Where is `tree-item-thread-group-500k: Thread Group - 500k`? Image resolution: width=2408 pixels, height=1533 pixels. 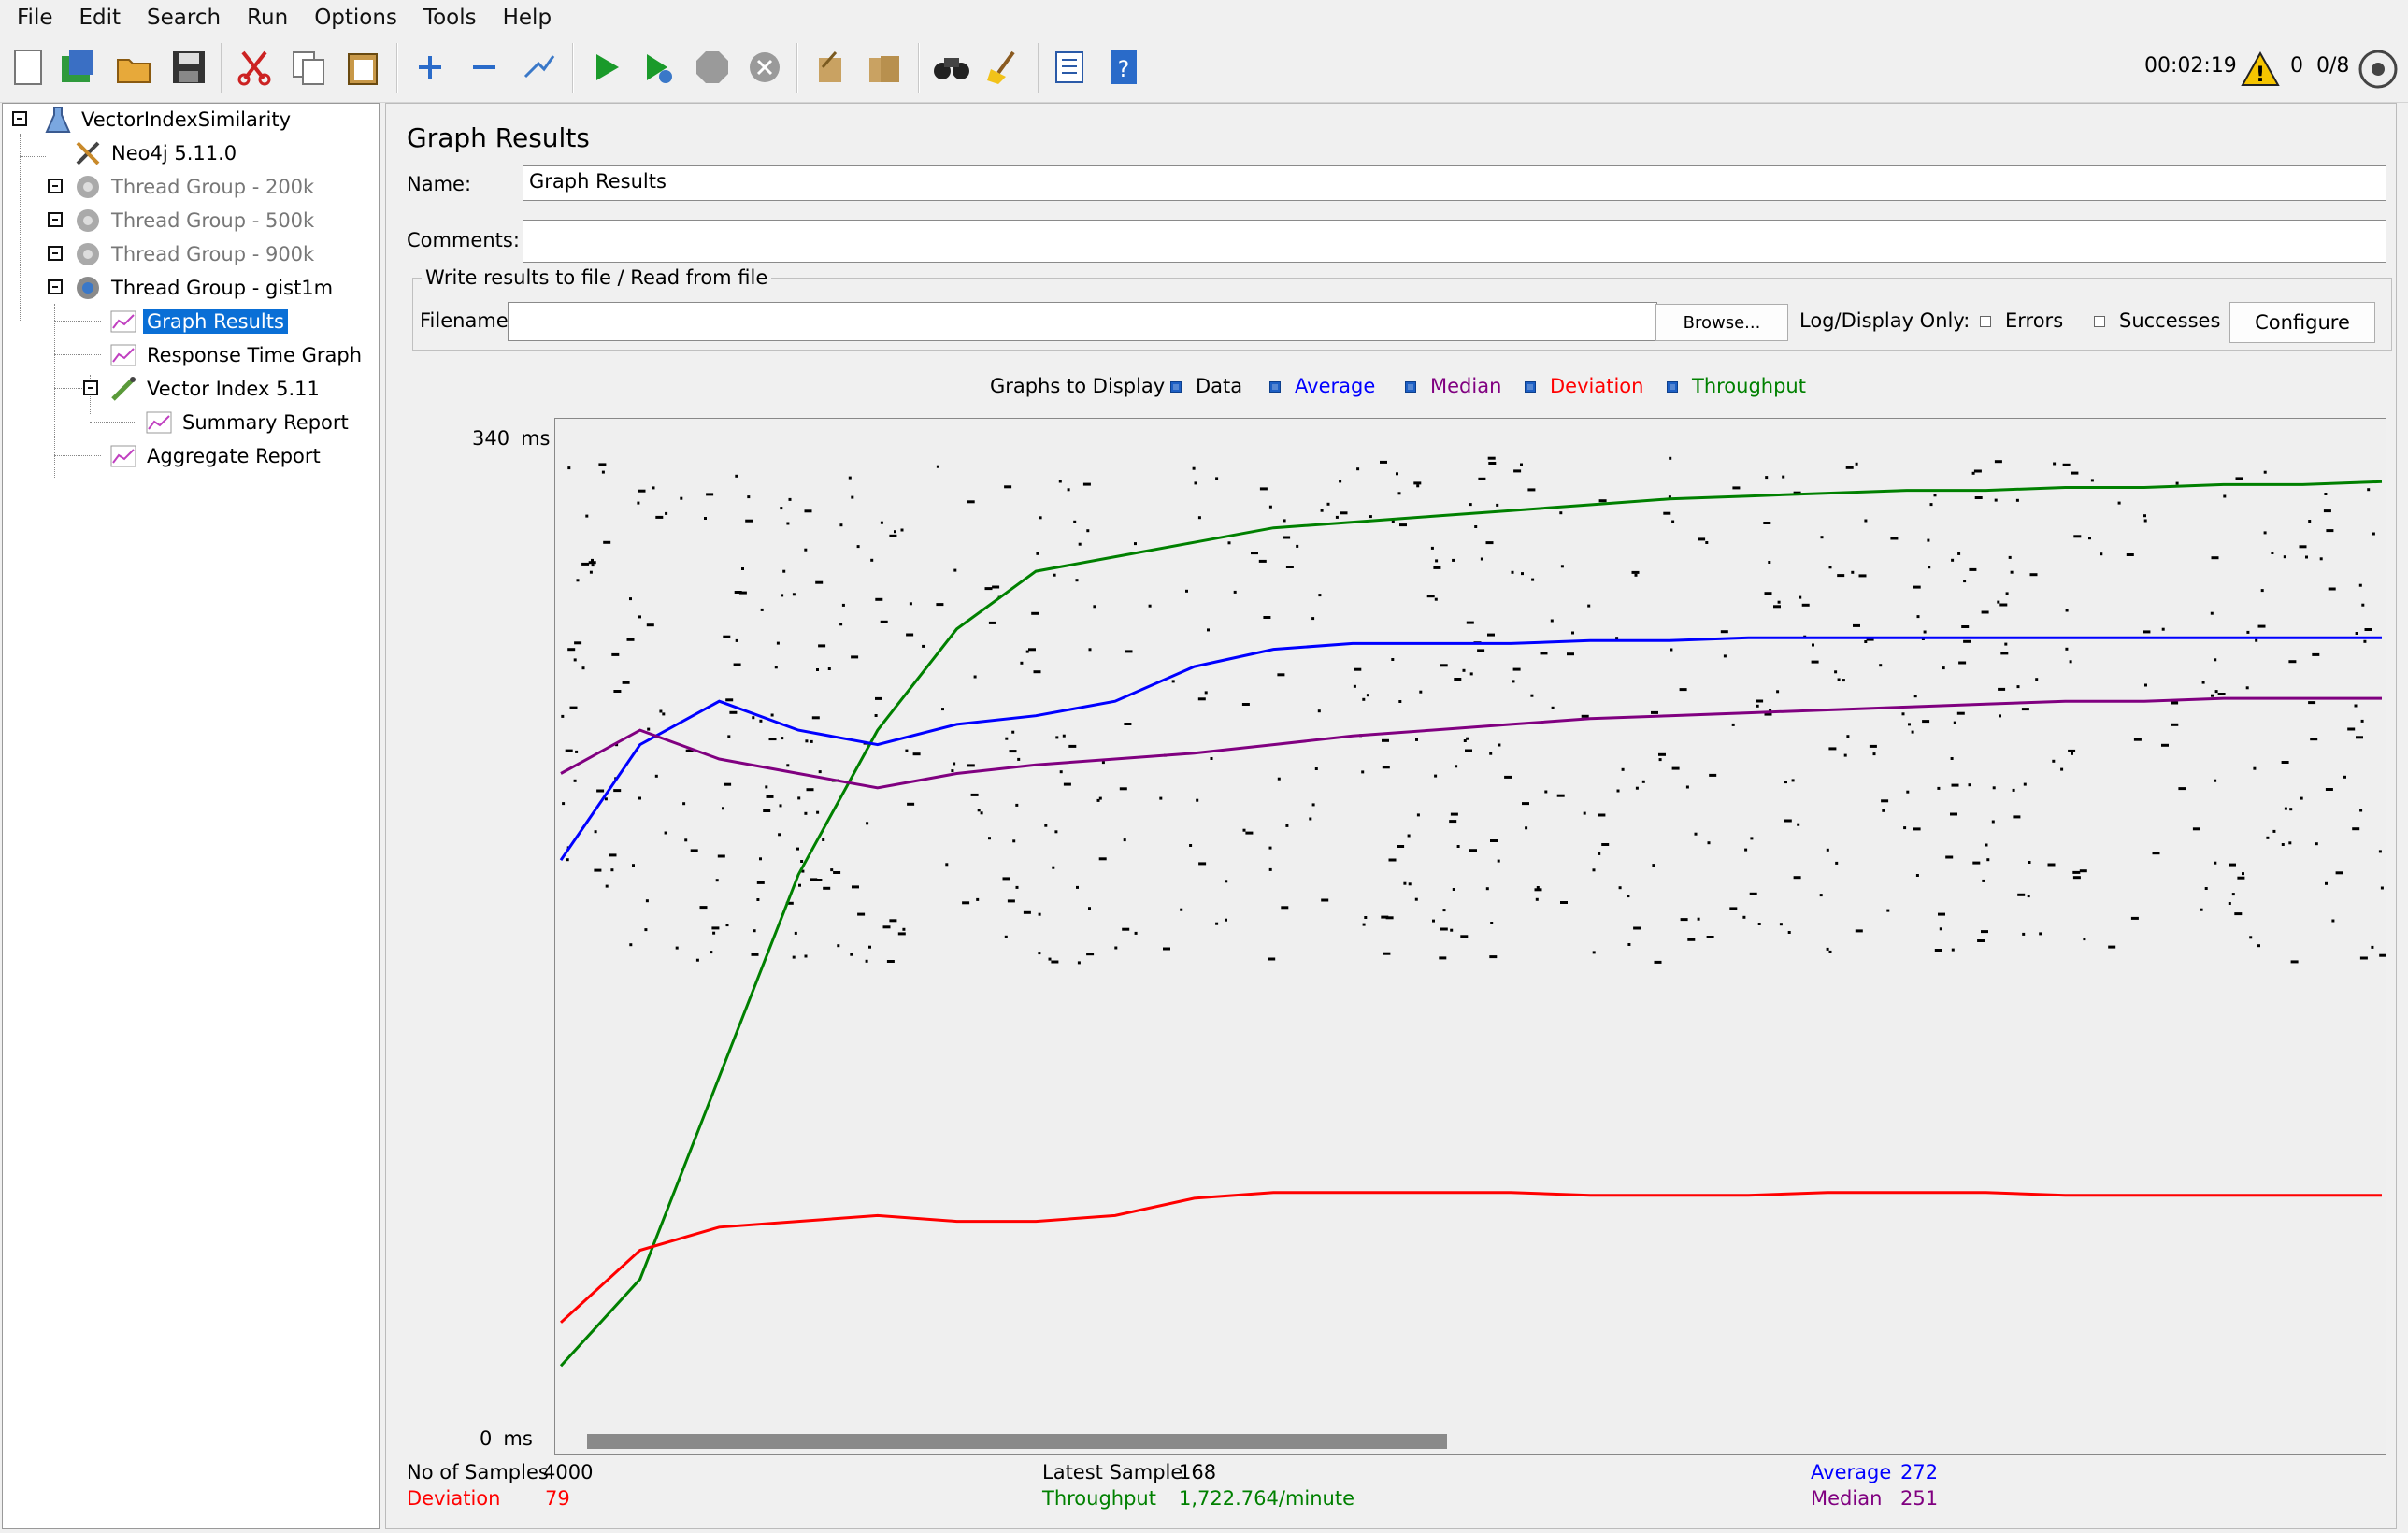 tree-item-thread-group-500k: Thread Group - 500k is located at coordinates (196, 220).